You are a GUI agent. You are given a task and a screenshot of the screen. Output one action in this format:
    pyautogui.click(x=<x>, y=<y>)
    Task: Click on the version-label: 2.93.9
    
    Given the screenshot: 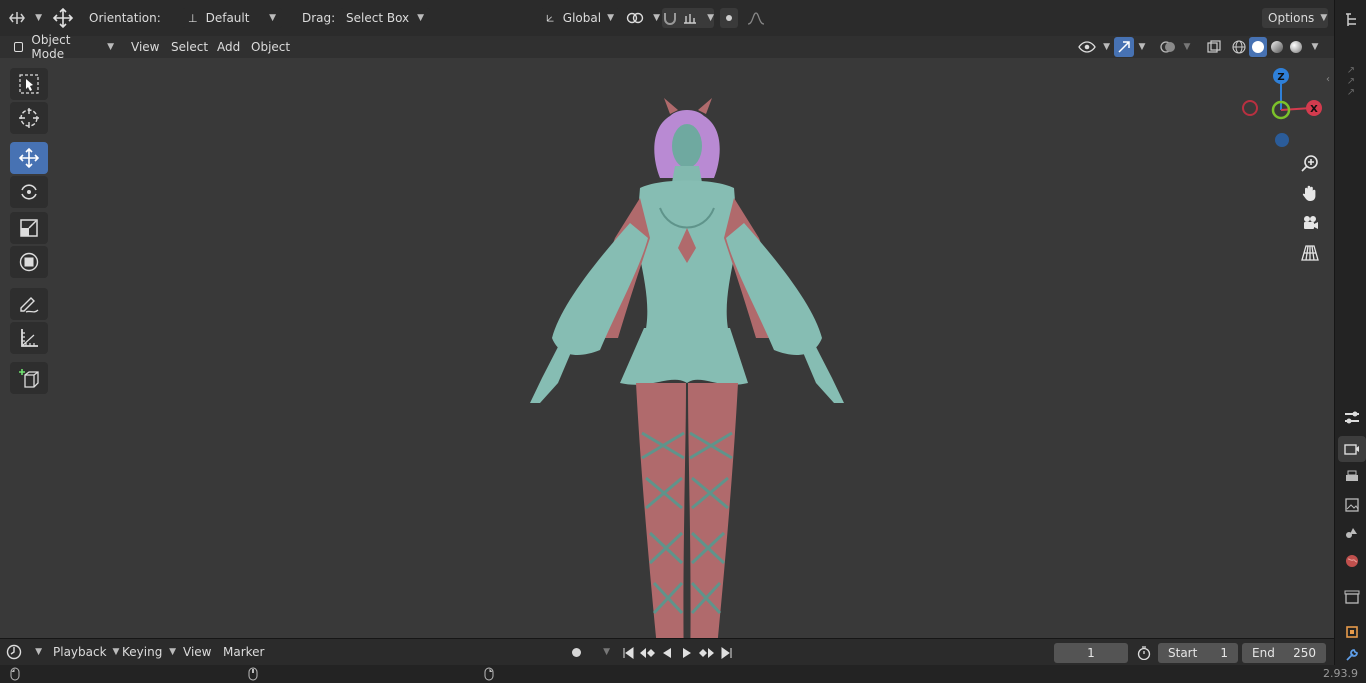 What is the action you would take?
    pyautogui.click(x=1340, y=673)
    